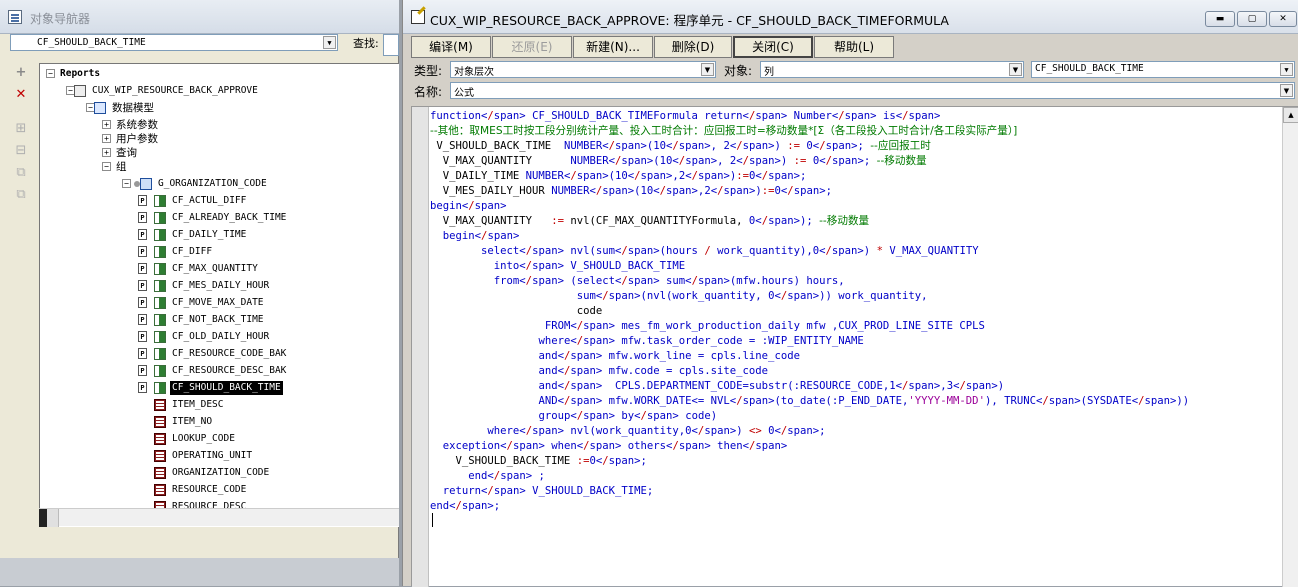 This screenshot has height=587, width=1298. Describe the element at coordinates (199, 17) in the screenshot. I see `navigator-title-bar: 对象导航器` at that location.